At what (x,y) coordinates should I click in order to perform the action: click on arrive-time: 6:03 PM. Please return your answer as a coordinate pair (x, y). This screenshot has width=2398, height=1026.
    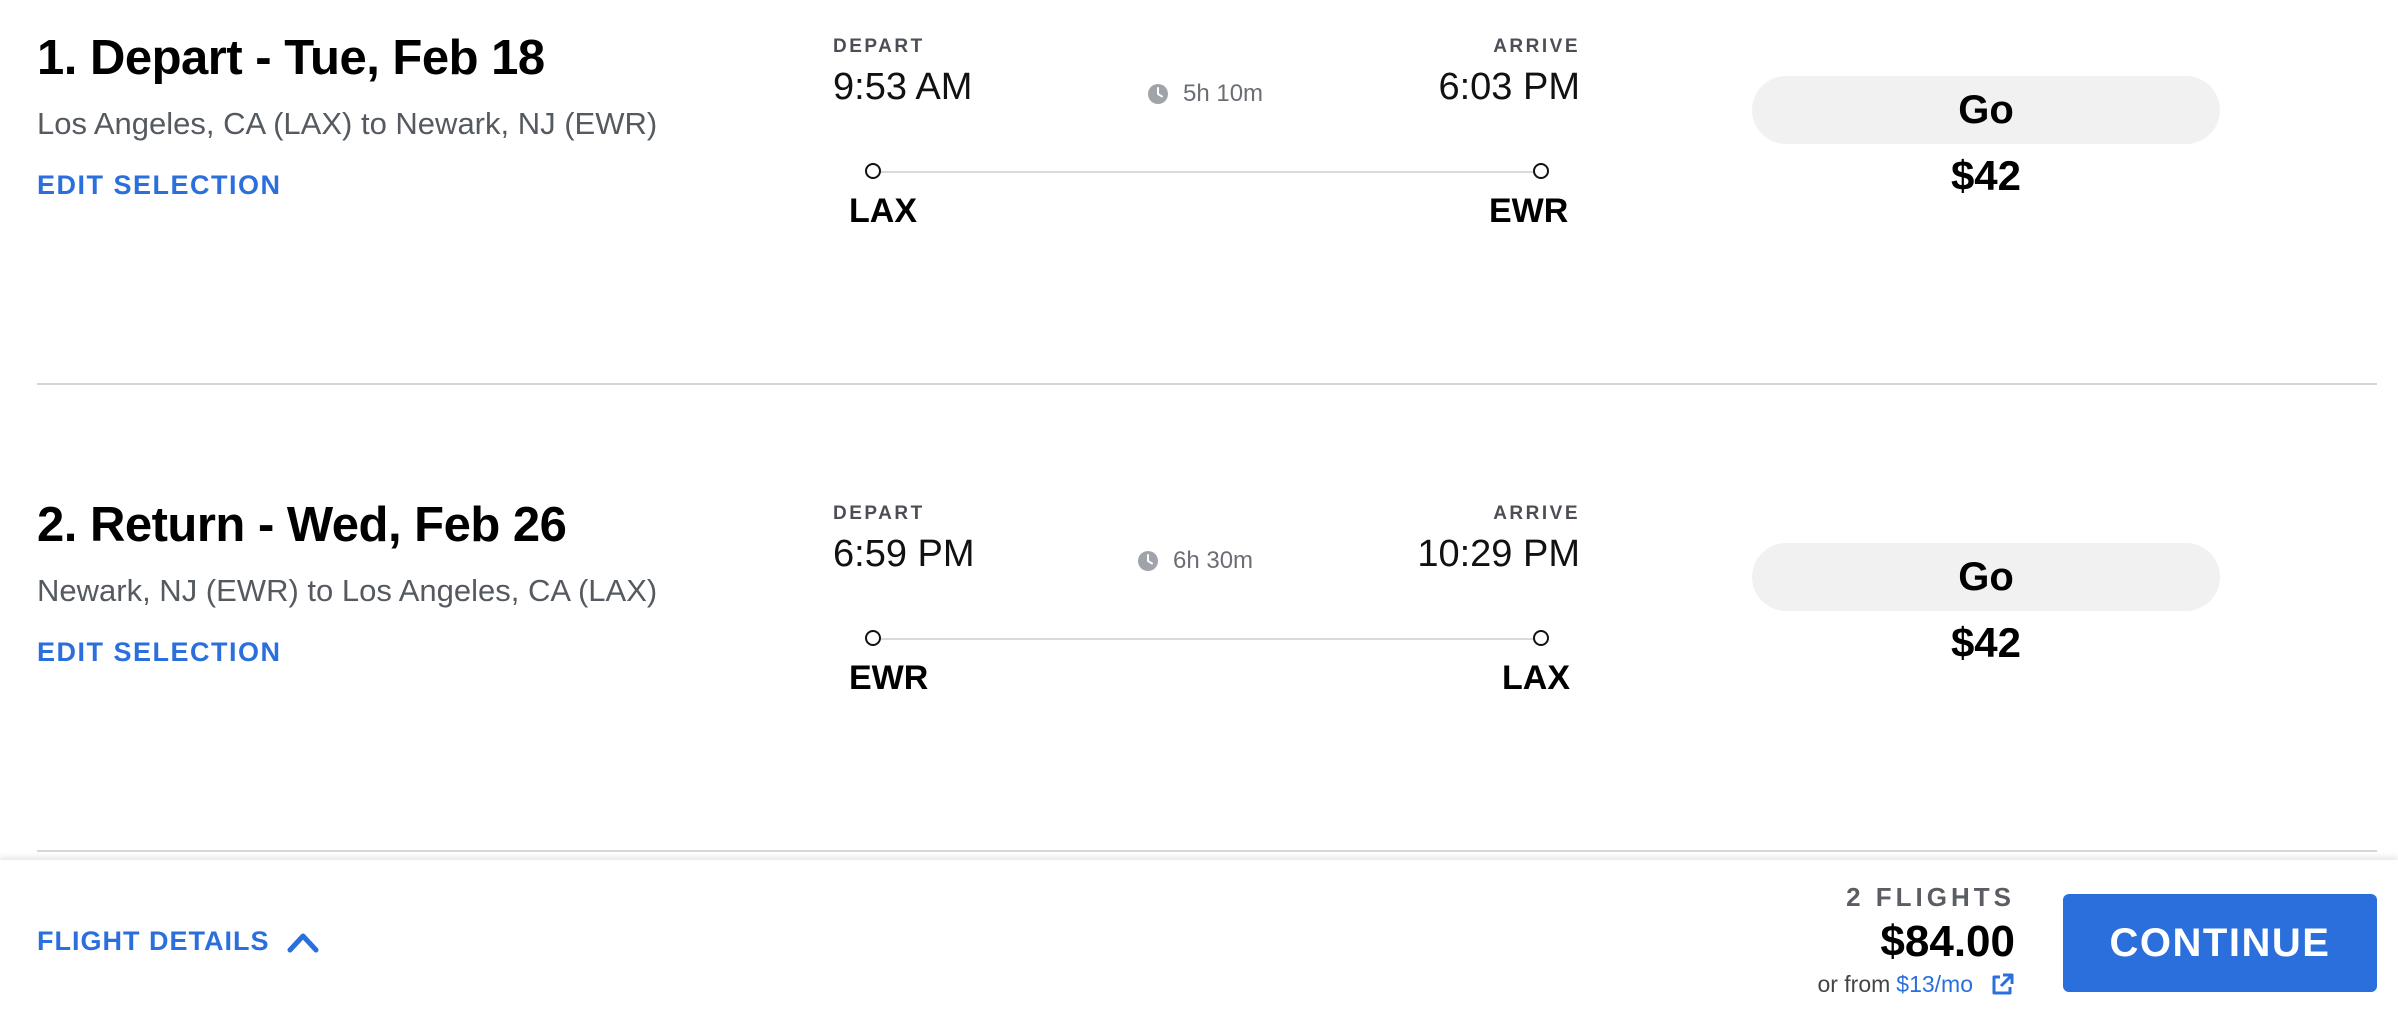
    Looking at the image, I should click on (1509, 87).